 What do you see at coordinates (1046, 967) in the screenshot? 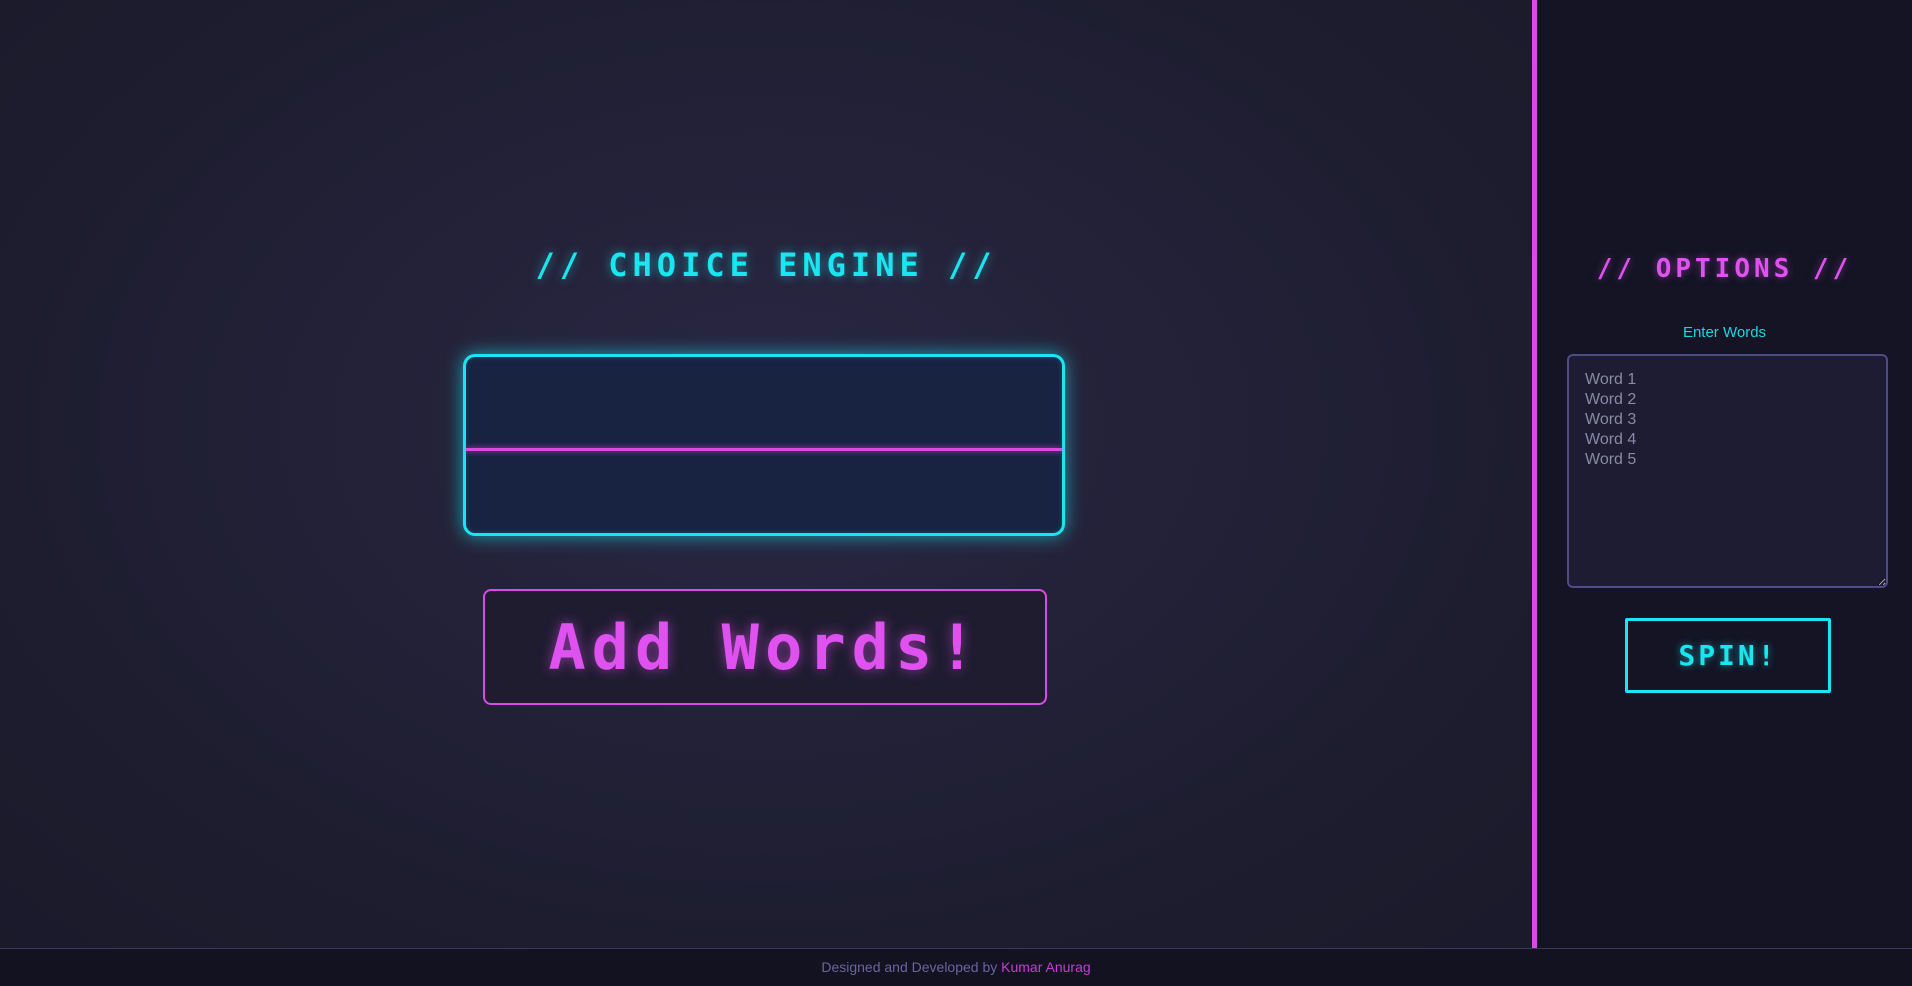
I see `footer-author: Kumar Anurag` at bounding box center [1046, 967].